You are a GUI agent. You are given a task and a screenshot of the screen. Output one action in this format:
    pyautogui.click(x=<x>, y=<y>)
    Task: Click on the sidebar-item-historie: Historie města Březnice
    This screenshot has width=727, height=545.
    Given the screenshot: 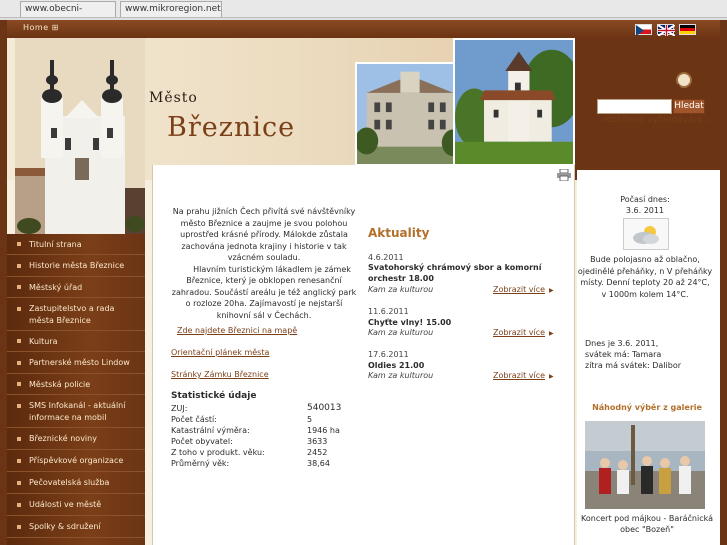 What is the action you would take?
    pyautogui.click(x=76, y=266)
    